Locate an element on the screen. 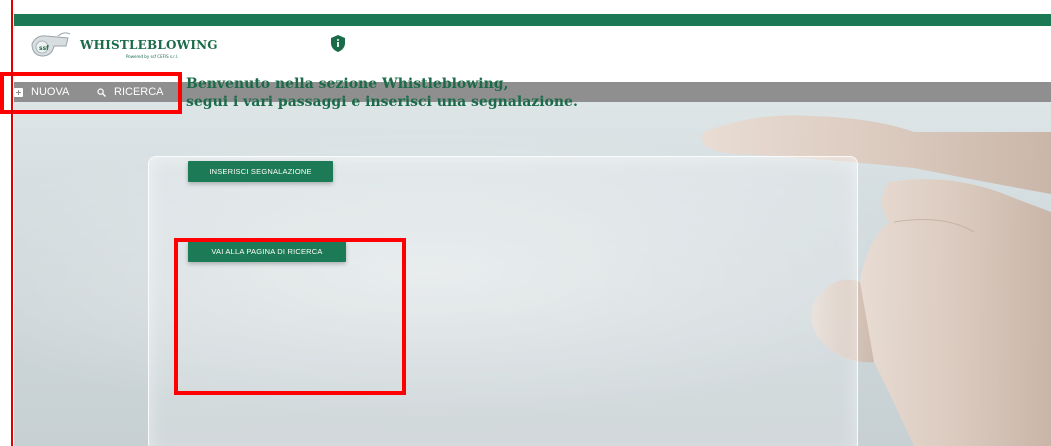 This screenshot has width=1051, height=446. logo-text: WHISTLEBLOWING is located at coordinates (149, 45).